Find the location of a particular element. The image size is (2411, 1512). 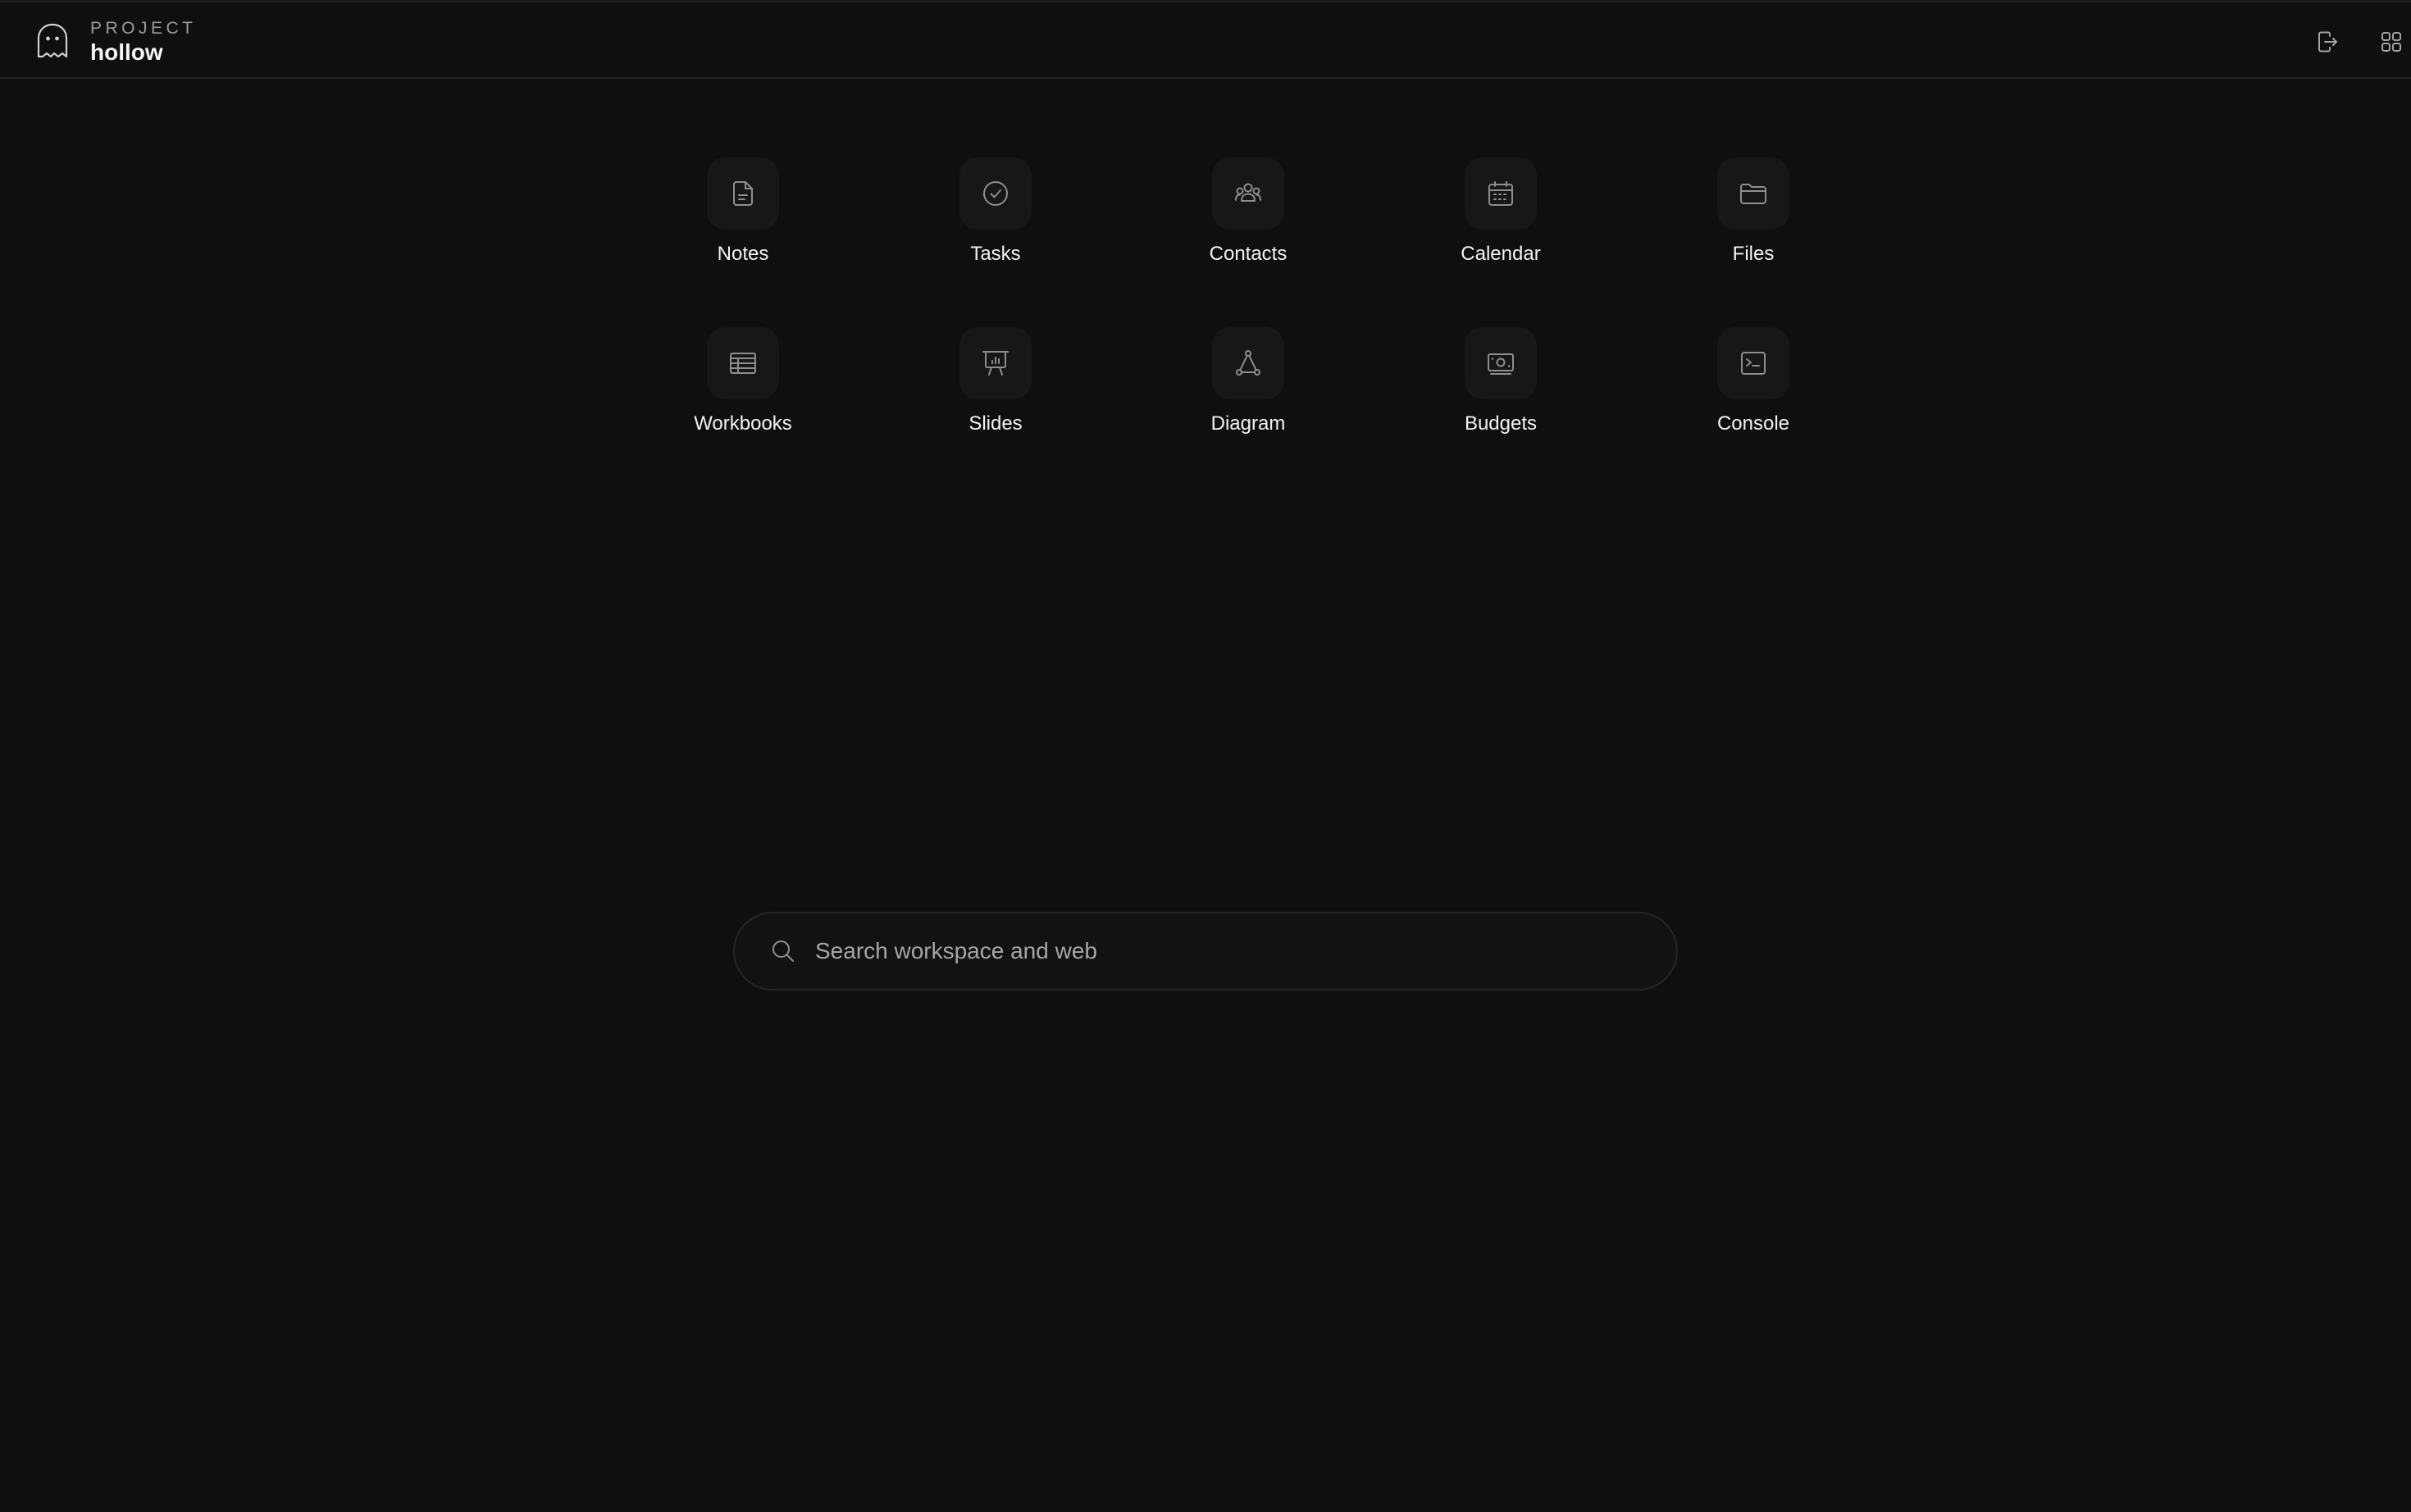

apps-menu-button is located at coordinates (2391, 42).